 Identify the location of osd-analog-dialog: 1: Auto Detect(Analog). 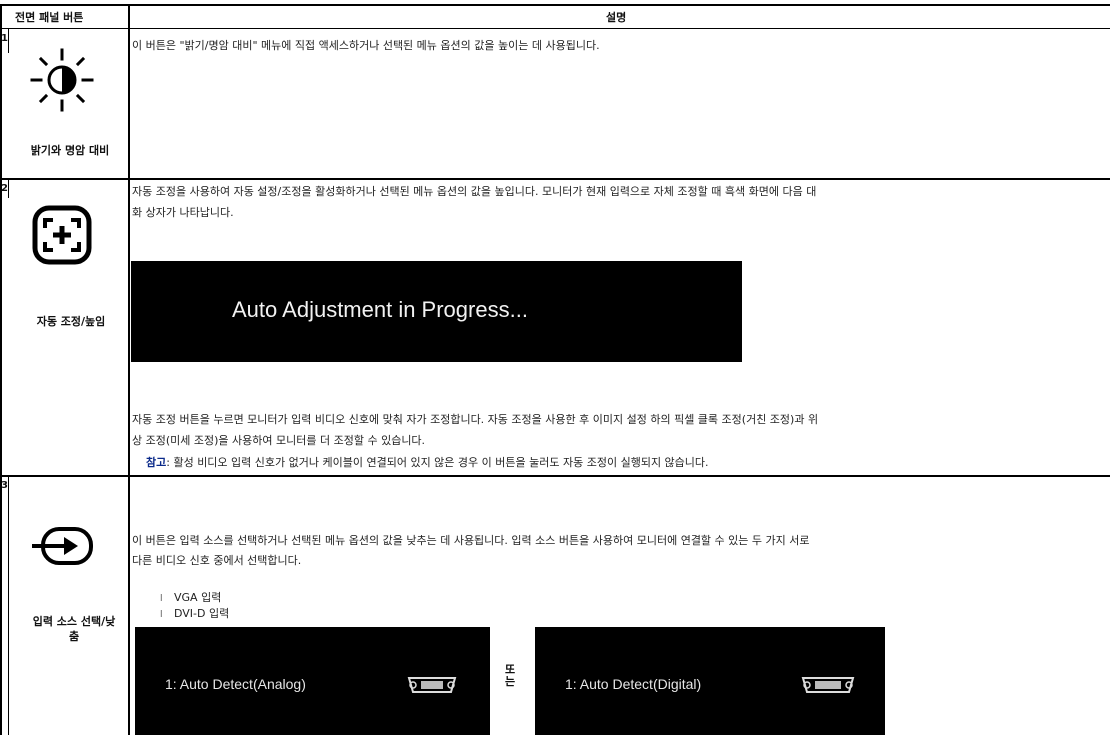
(312, 681).